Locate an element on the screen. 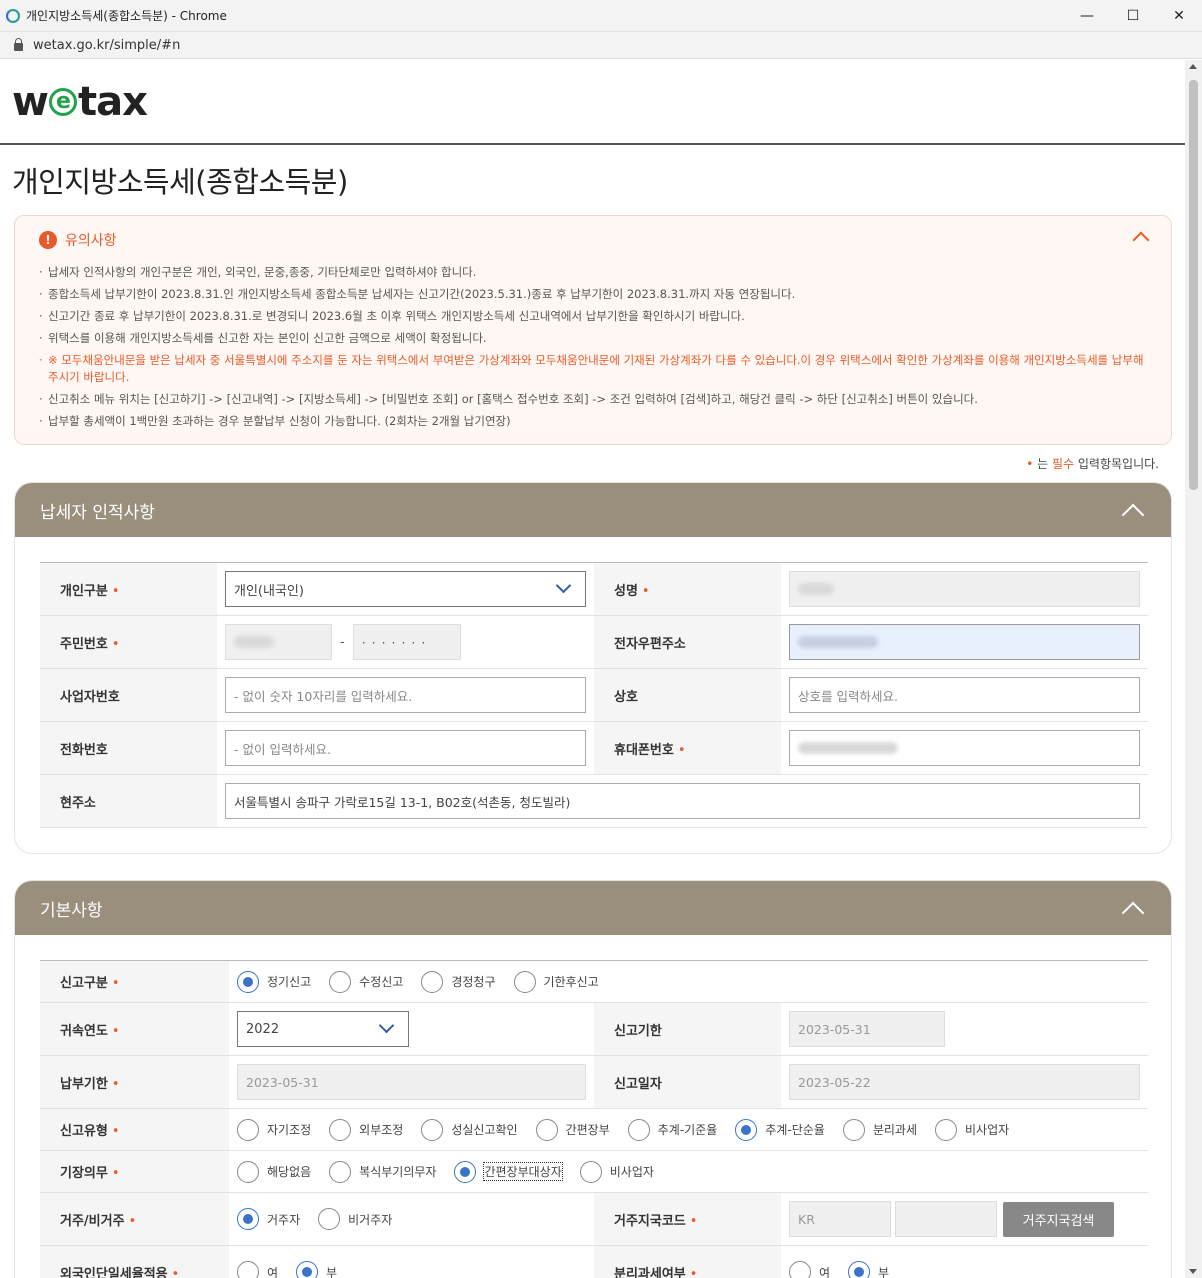 The width and height of the screenshot is (1202, 1278). radio-separate-tax: 분리과세 is located at coordinates (879, 1129).